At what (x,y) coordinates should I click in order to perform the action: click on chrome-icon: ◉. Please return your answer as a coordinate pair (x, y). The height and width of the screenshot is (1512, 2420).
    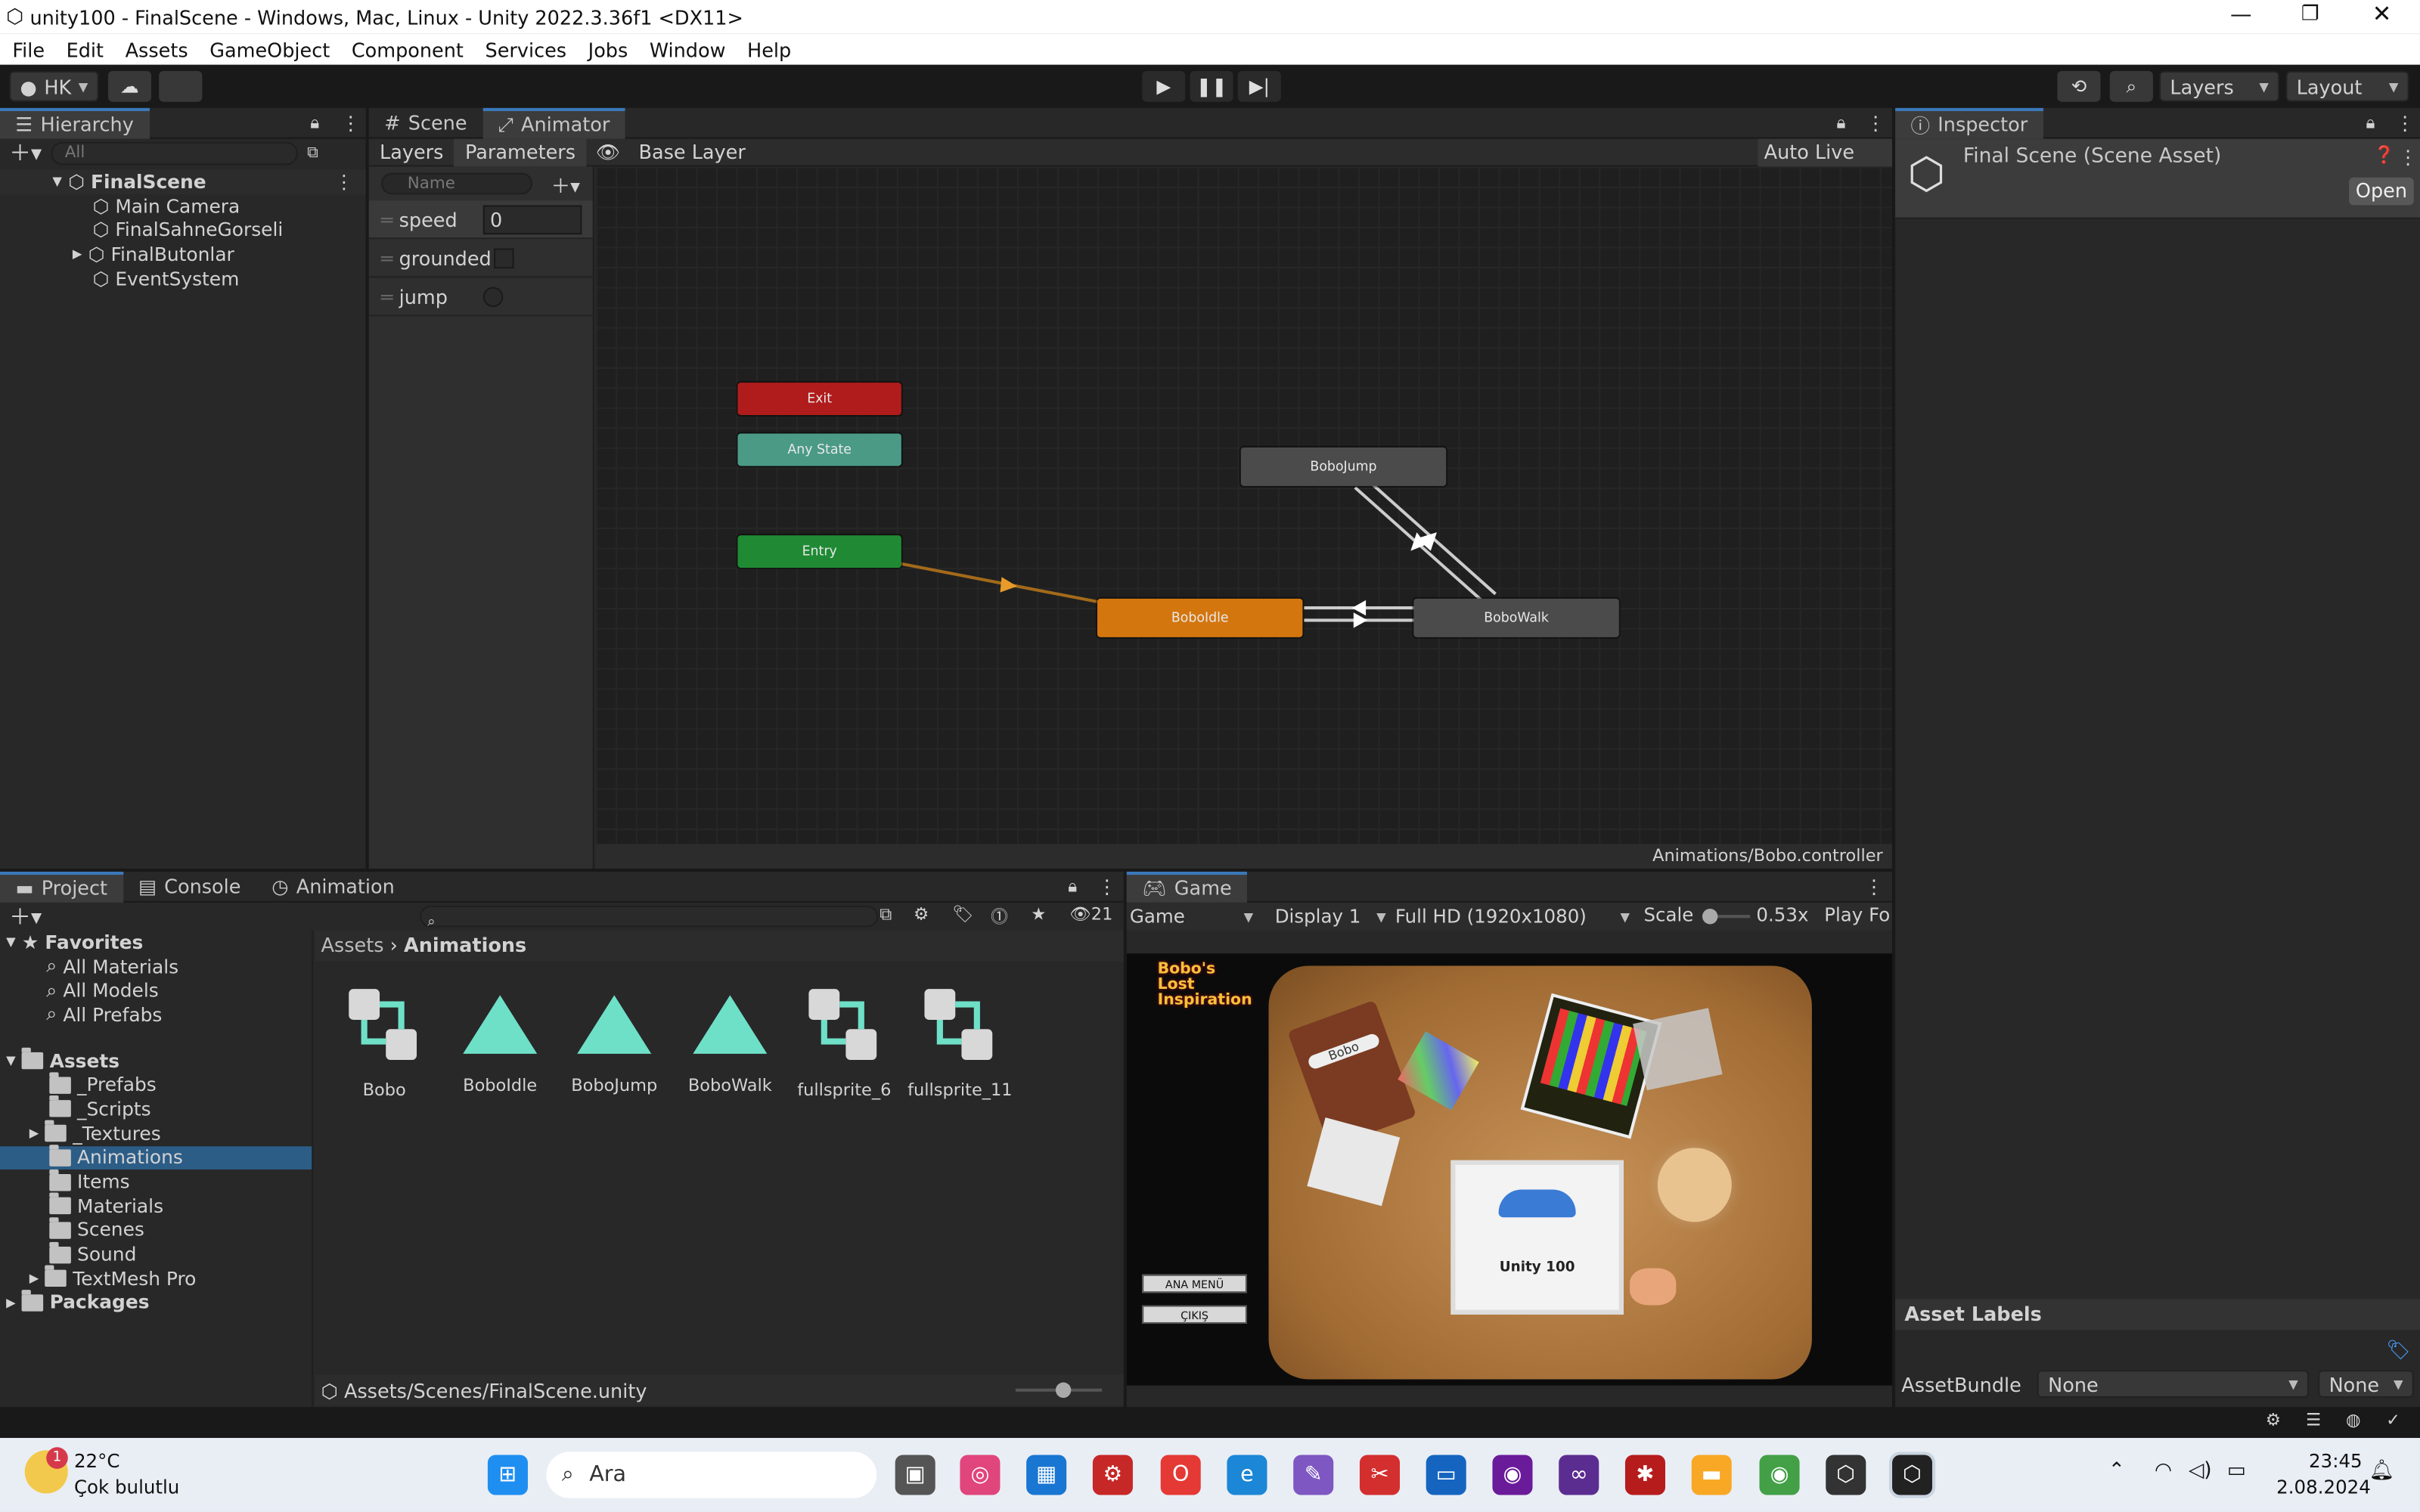
    Looking at the image, I should click on (1779, 1475).